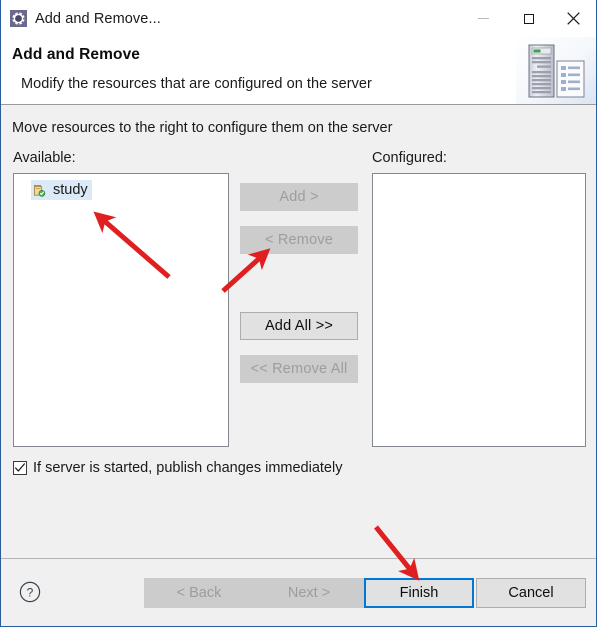 Image resolution: width=597 pixels, height=627 pixels. I want to click on maximize-icon, so click(528, 18).